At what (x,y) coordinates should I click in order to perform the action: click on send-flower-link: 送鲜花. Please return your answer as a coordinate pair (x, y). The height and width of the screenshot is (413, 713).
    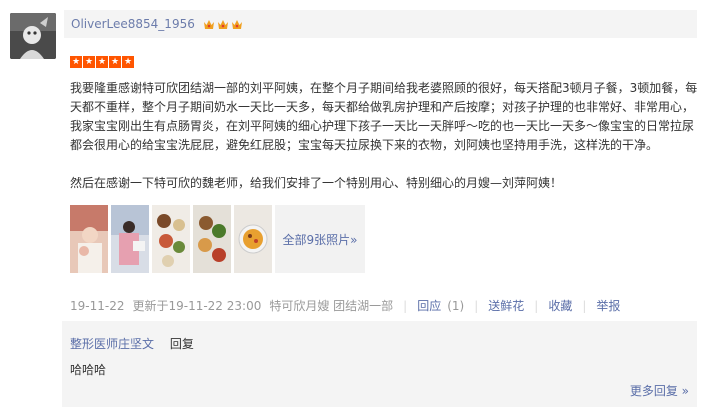
    Looking at the image, I should click on (506, 305).